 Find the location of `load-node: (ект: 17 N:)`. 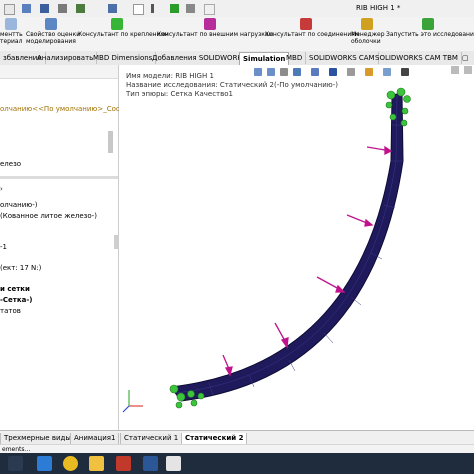

load-node: (ект: 17 N:) is located at coordinates (20, 268).